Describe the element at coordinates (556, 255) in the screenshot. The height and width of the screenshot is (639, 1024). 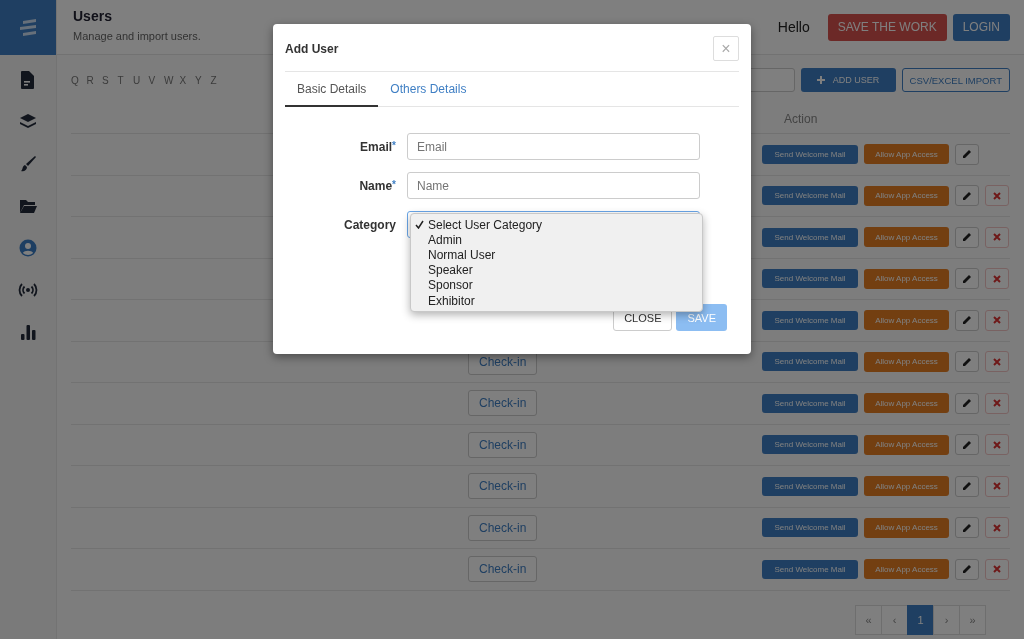
I see `dropdown-option: Normal User` at that location.